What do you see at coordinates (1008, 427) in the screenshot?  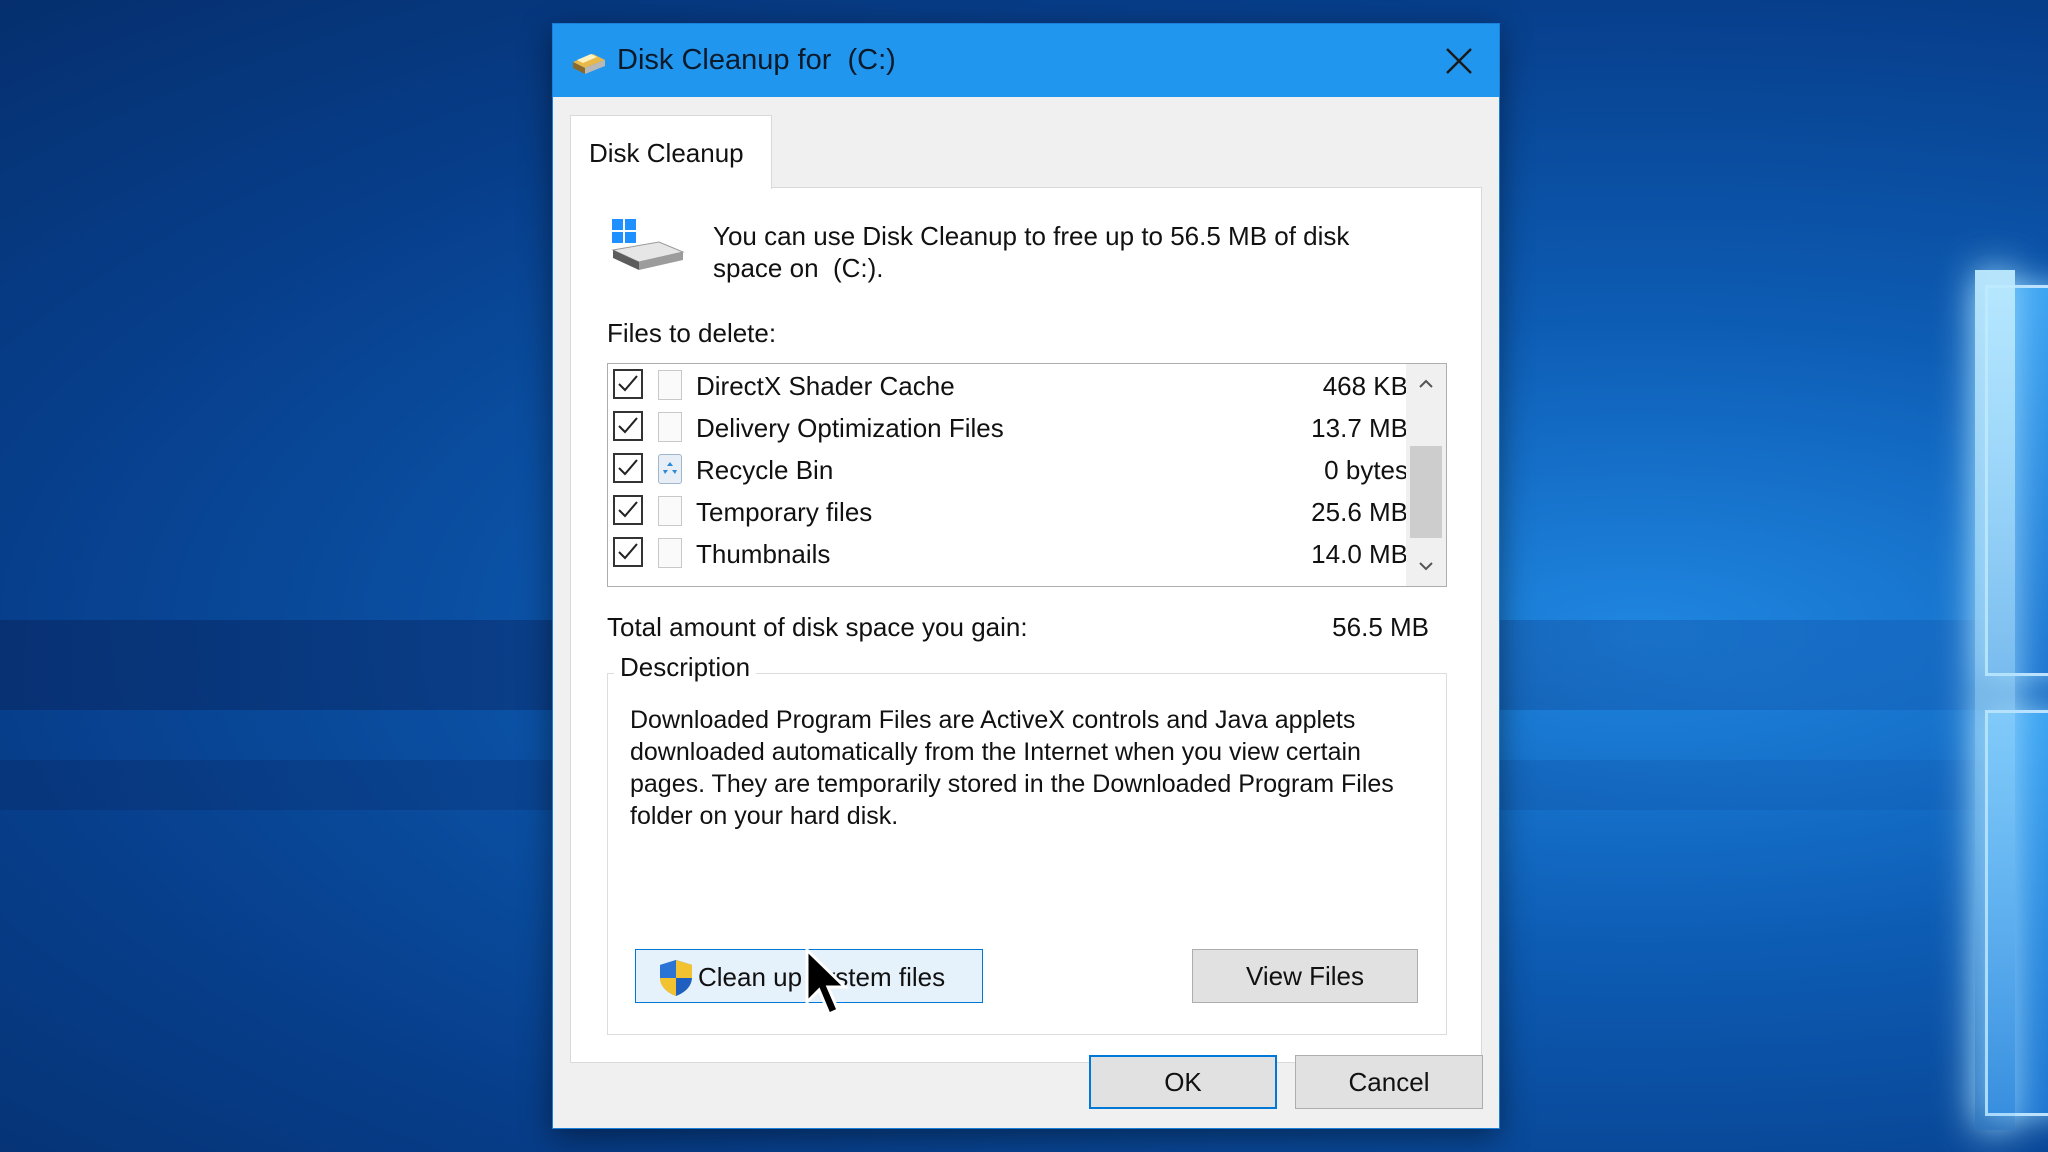 I see `list-item: Delivery Optimization Files 13.7 MB` at bounding box center [1008, 427].